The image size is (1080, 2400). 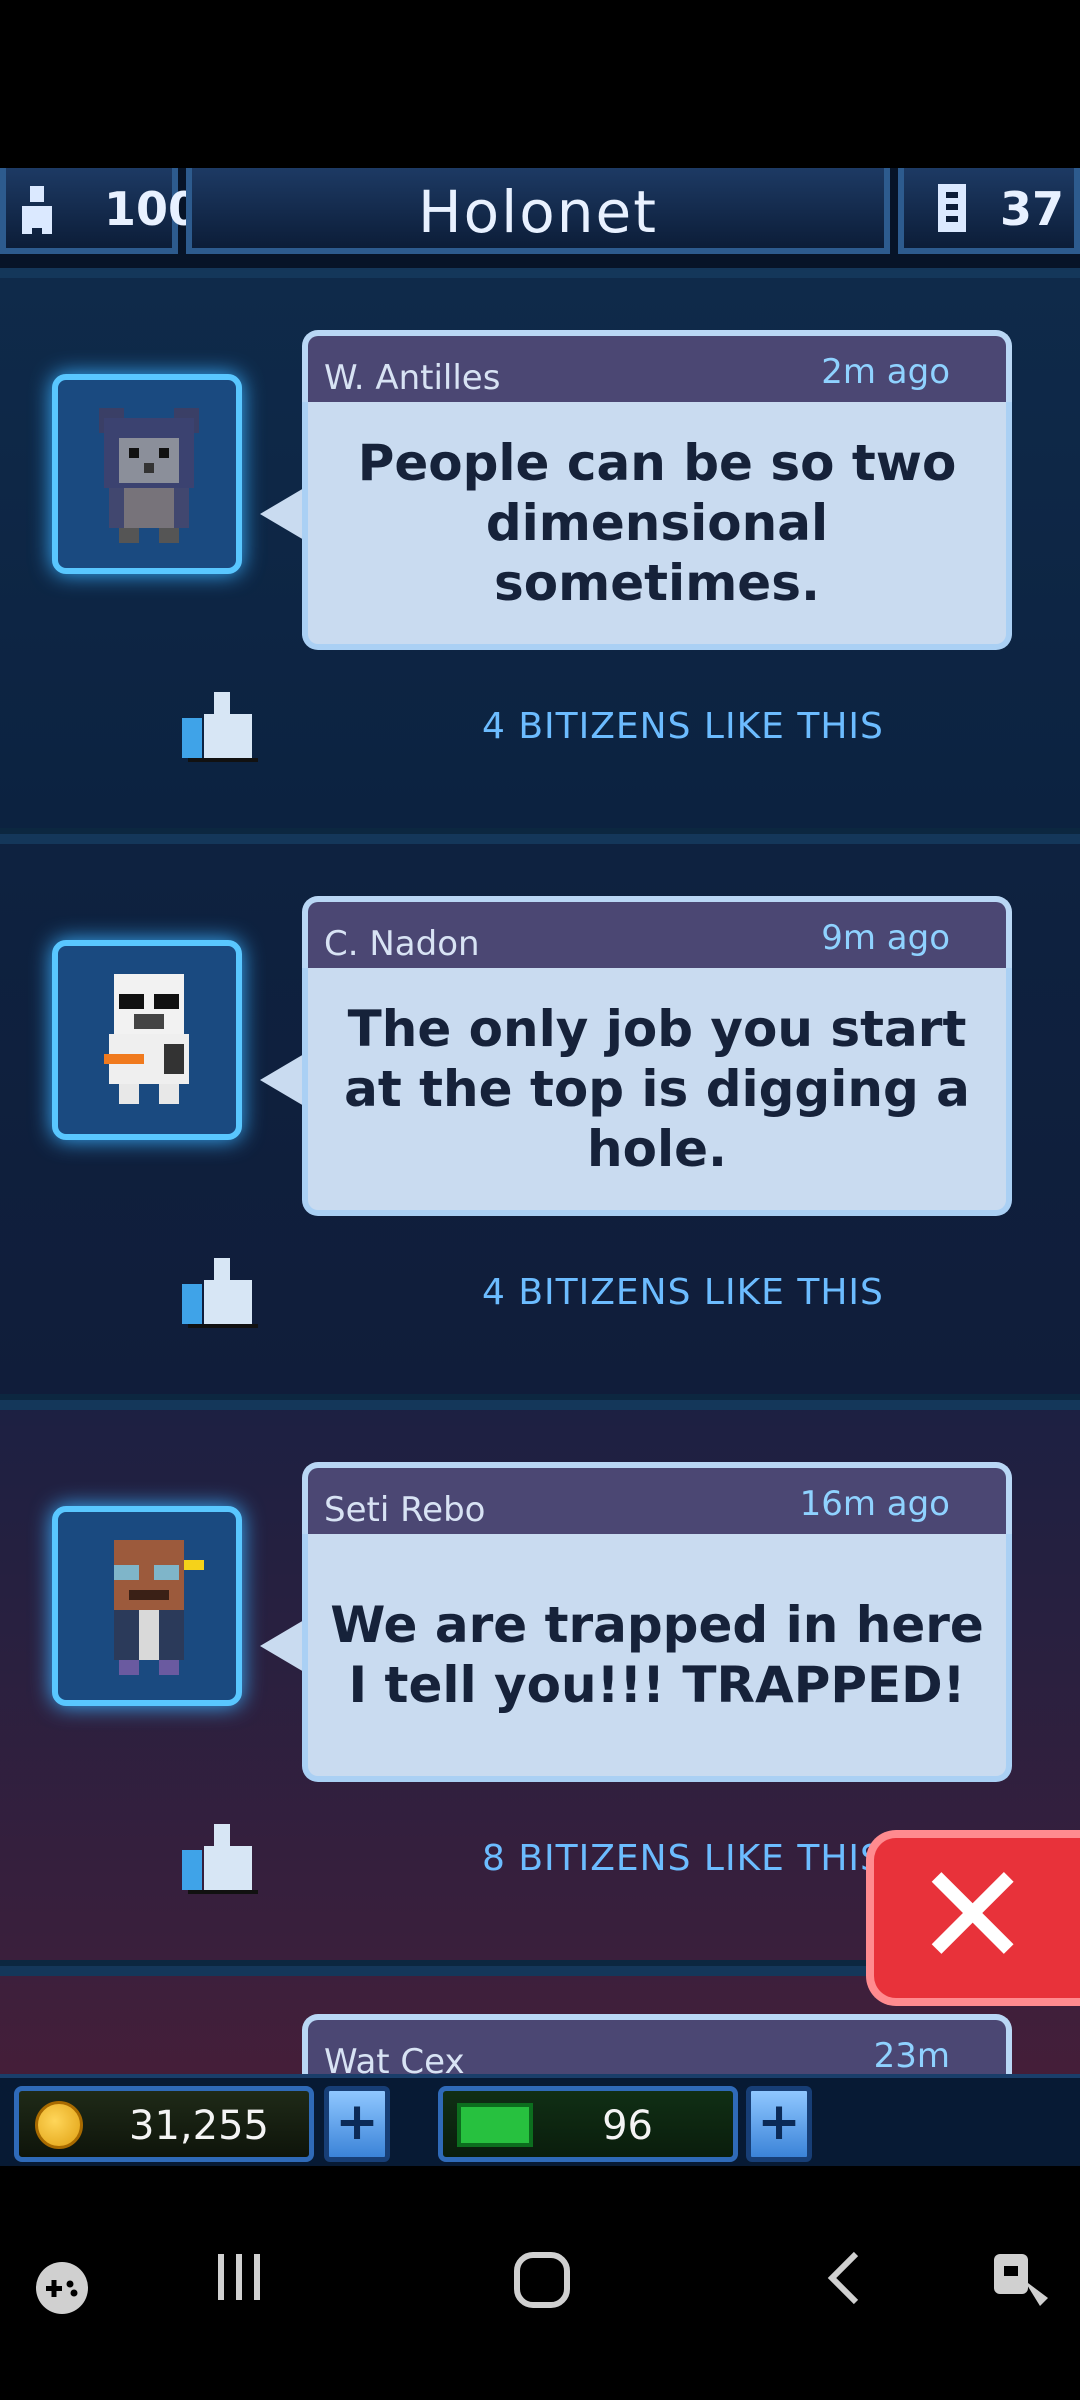 What do you see at coordinates (845, 2278) in the screenshot?
I see `back-icon` at bounding box center [845, 2278].